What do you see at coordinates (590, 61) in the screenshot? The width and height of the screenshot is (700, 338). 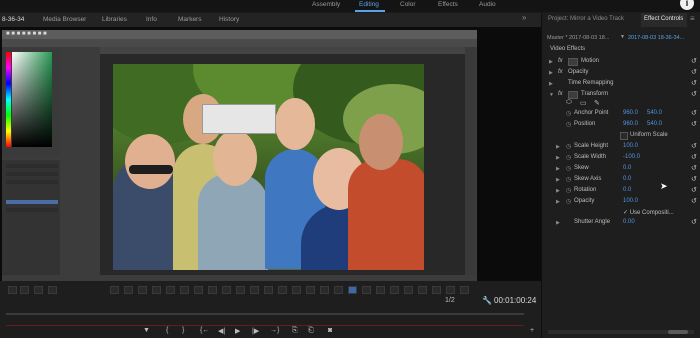 I see `effect-motion: Motion` at bounding box center [590, 61].